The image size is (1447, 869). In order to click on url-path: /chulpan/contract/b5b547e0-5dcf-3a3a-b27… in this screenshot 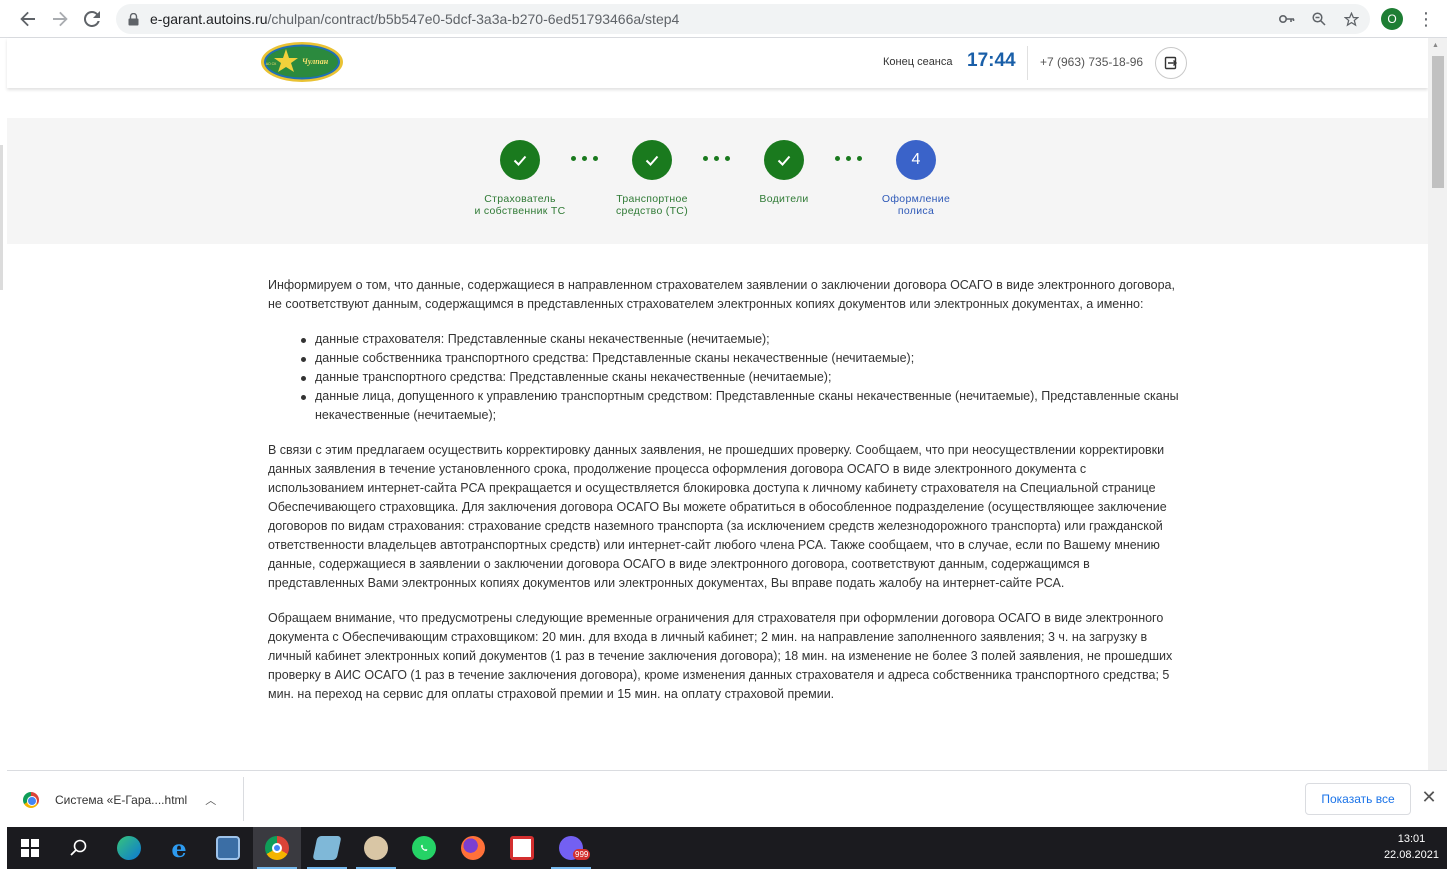, I will do `click(473, 19)`.